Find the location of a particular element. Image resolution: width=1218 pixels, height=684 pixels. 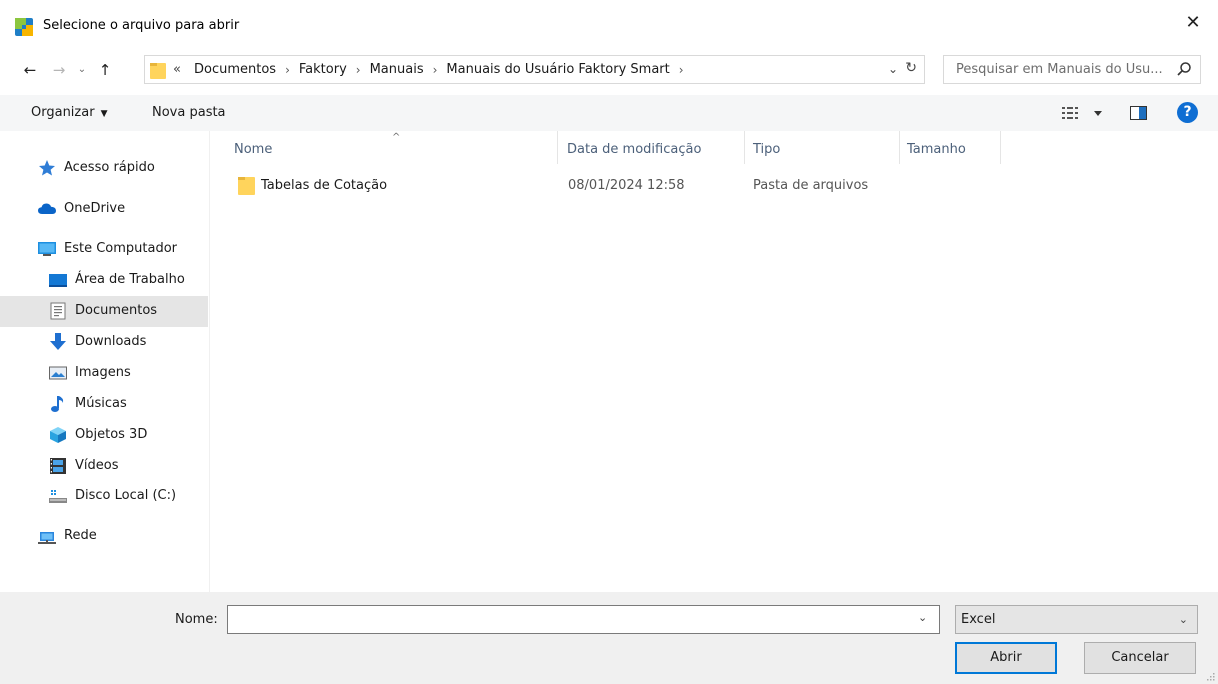

app-icon is located at coordinates (24, 27).